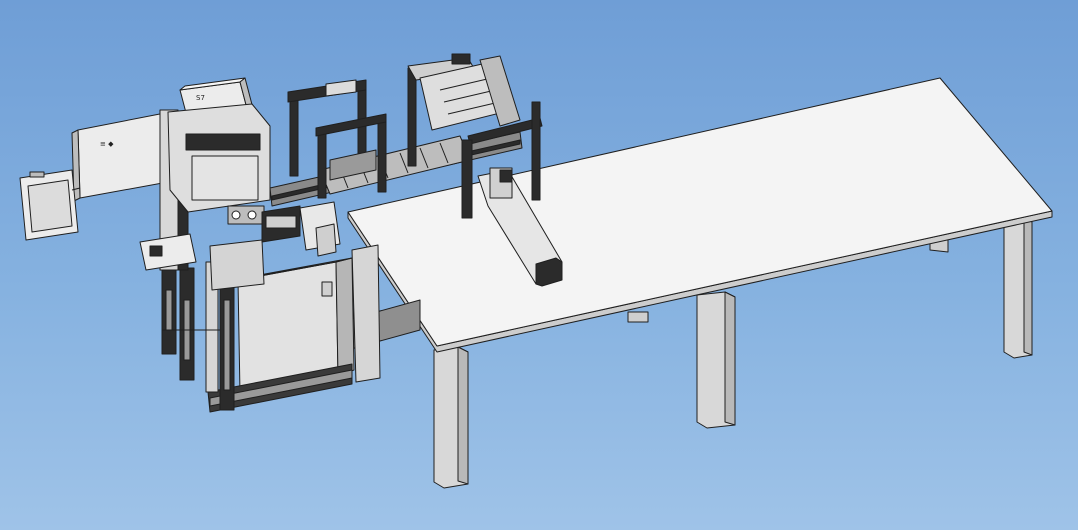  I want to click on swing-door-panel, so click(123, 155).